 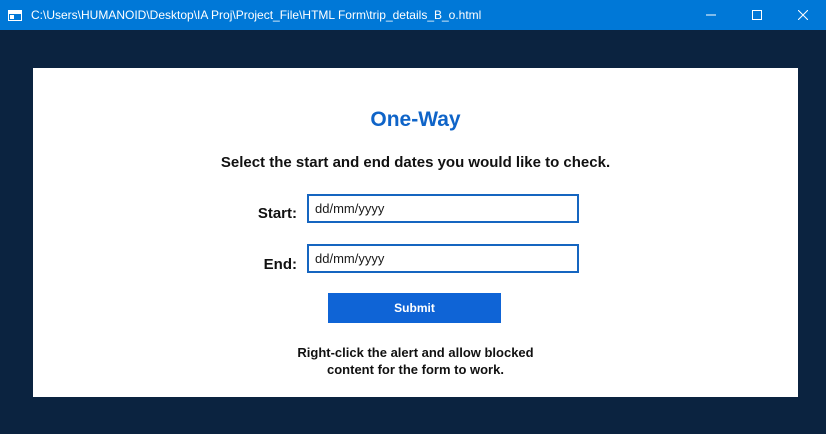 What do you see at coordinates (280, 264) in the screenshot?
I see `end-date-label: End:` at bounding box center [280, 264].